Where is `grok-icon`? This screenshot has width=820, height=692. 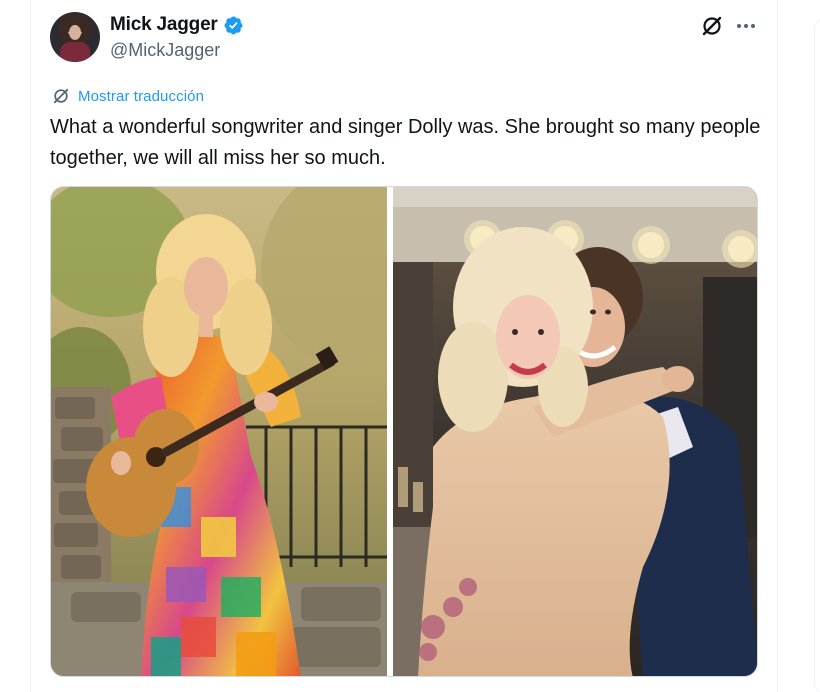
grok-icon is located at coordinates (712, 26).